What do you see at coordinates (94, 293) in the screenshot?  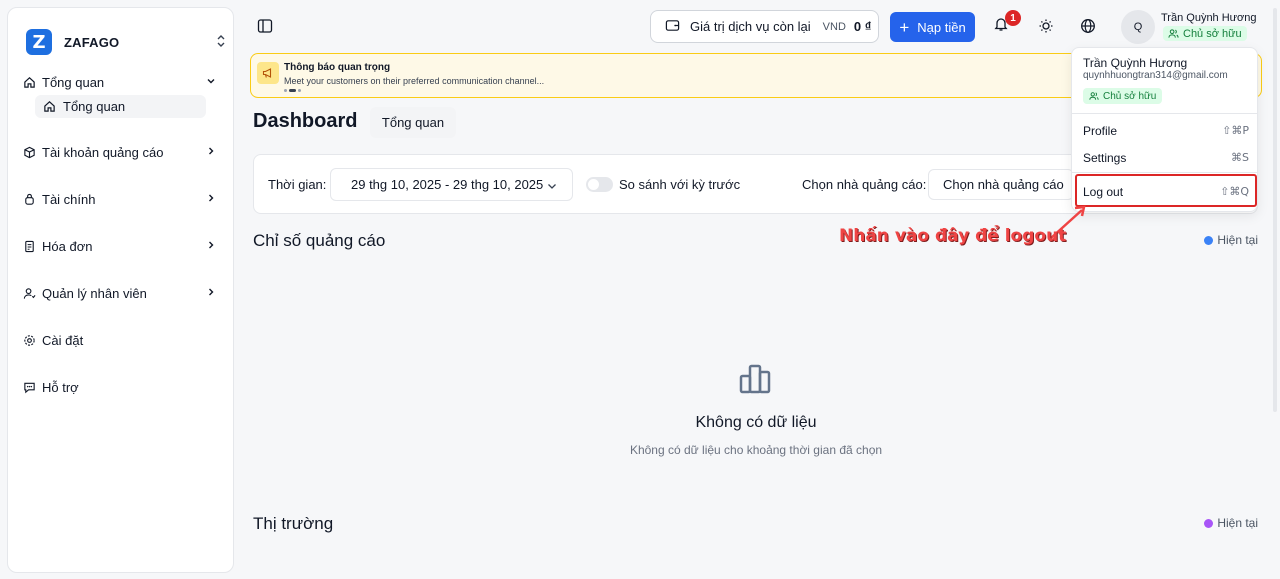 I see `sidebar-item-label: Quản lý nhân viên` at bounding box center [94, 293].